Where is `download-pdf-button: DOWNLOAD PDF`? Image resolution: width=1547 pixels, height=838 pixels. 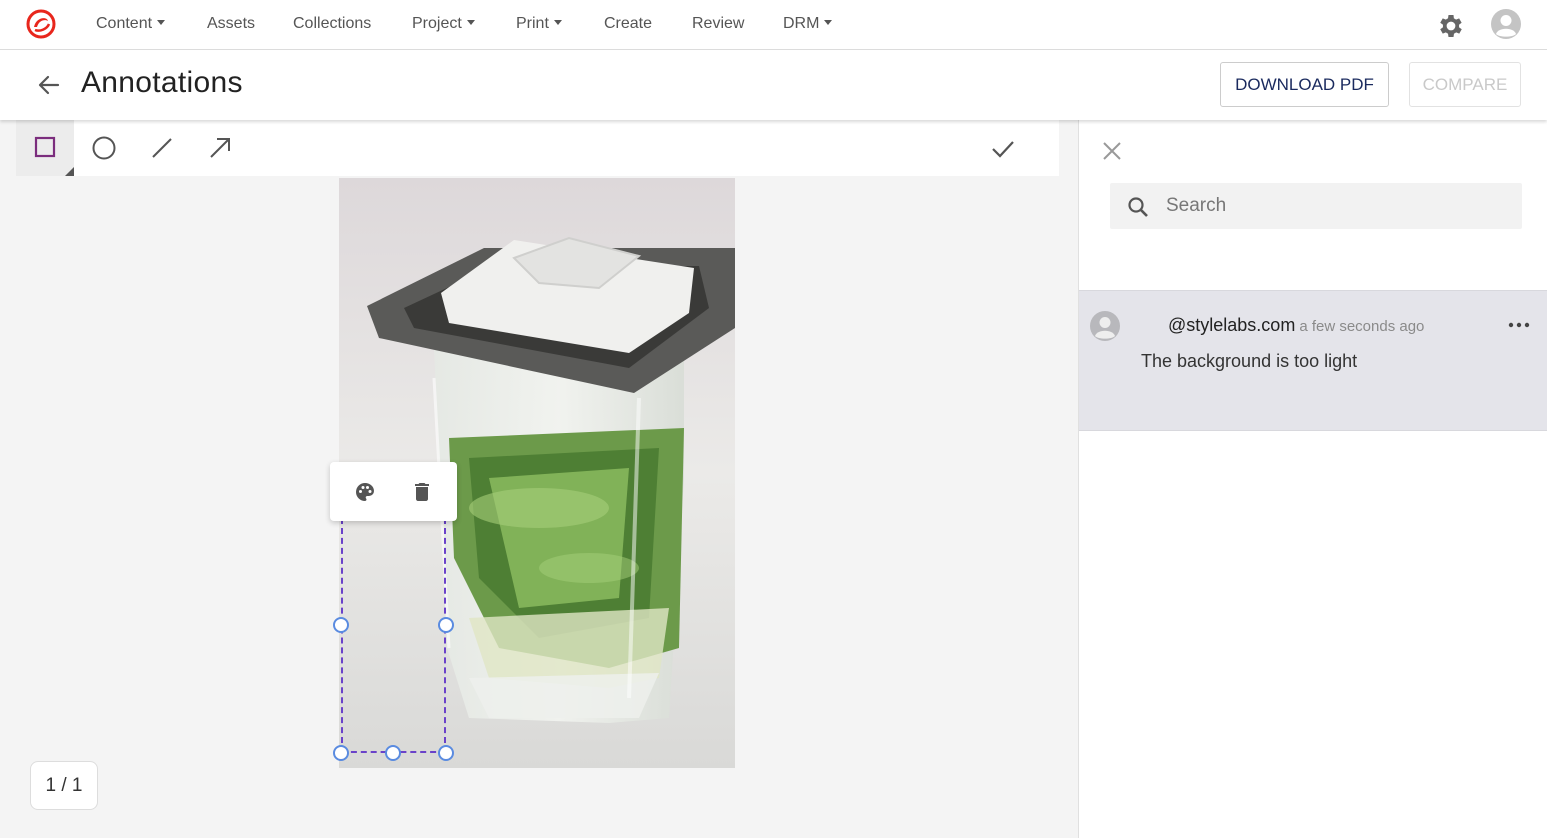 download-pdf-button: DOWNLOAD PDF is located at coordinates (1304, 84).